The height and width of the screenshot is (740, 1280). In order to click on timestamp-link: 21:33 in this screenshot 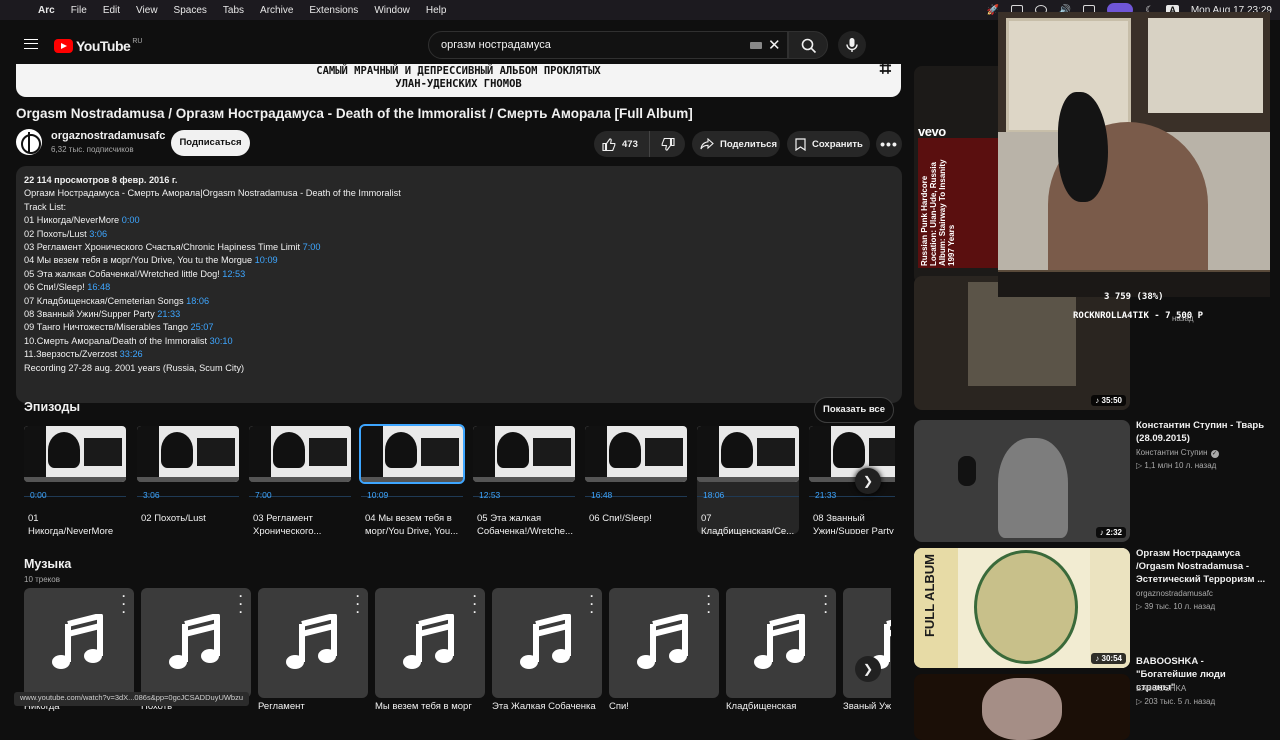, I will do `click(168, 314)`.